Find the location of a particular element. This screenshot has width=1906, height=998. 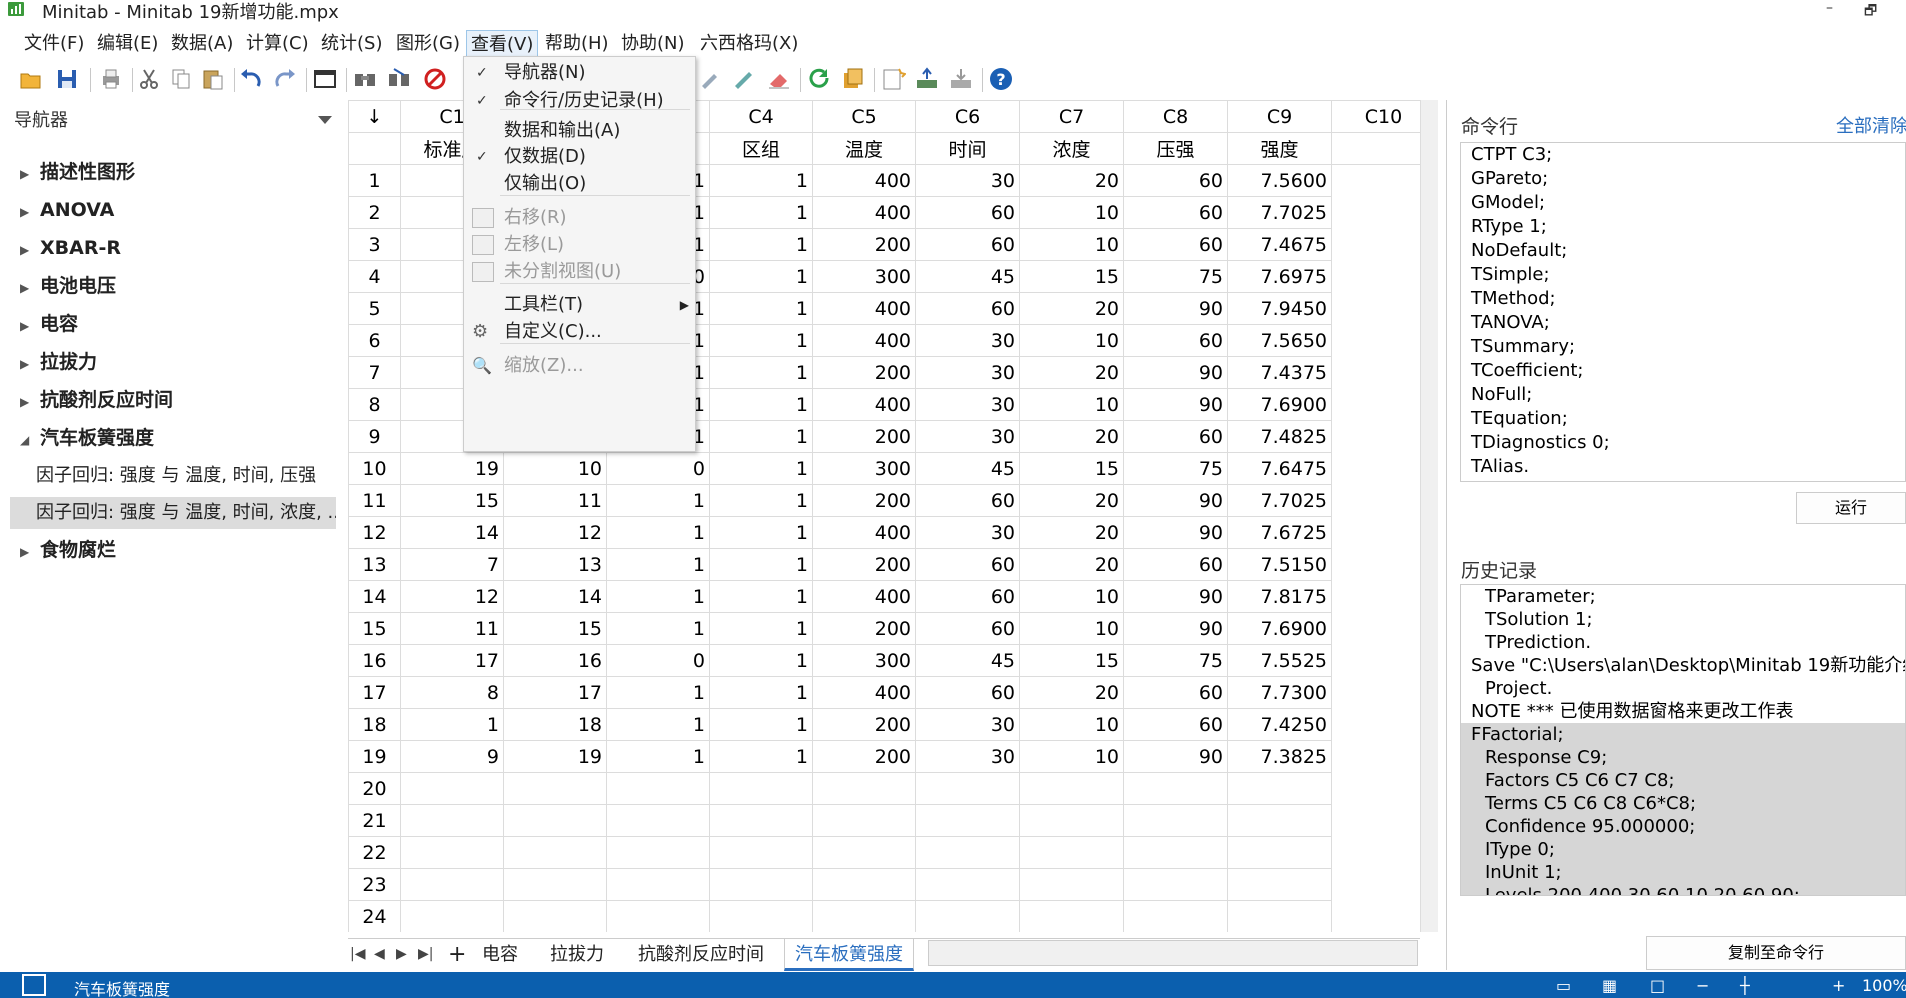

row-number: 7 is located at coordinates (374, 372).